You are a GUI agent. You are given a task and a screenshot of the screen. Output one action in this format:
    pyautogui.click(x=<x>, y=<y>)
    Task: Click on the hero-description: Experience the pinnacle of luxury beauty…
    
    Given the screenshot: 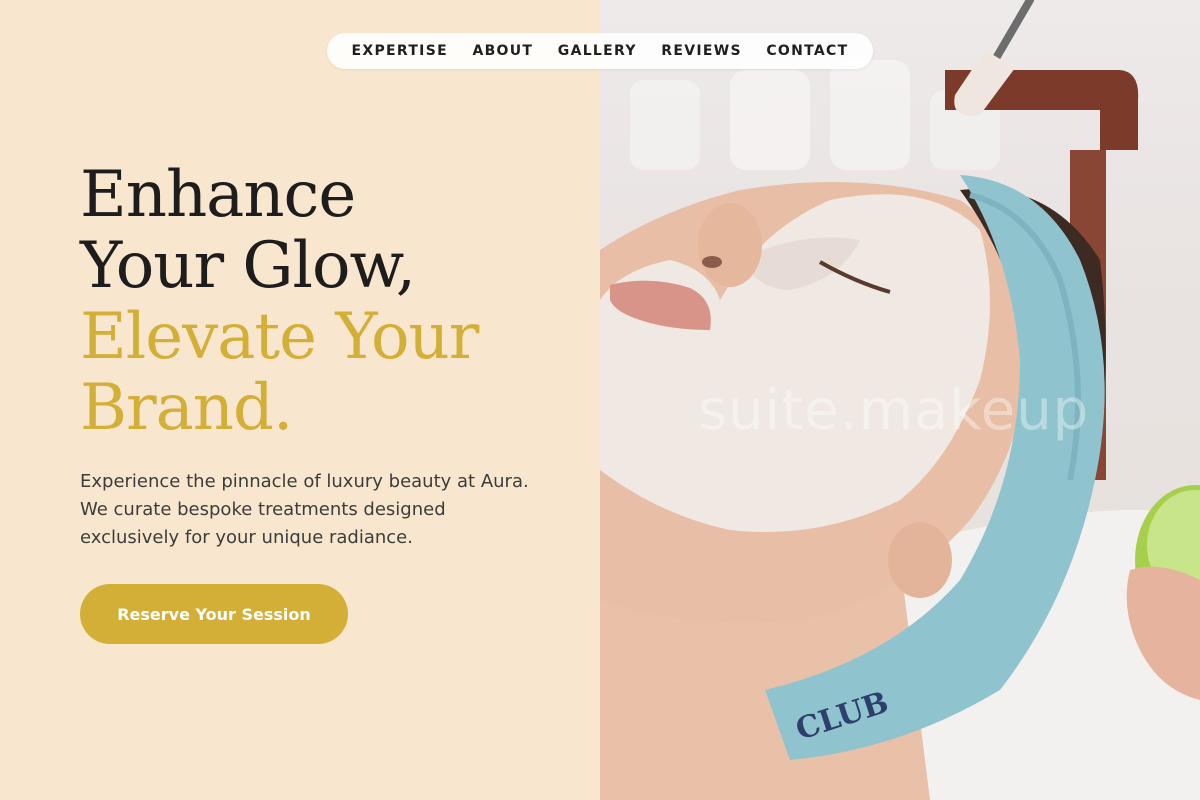 What is the action you would take?
    pyautogui.click(x=304, y=509)
    